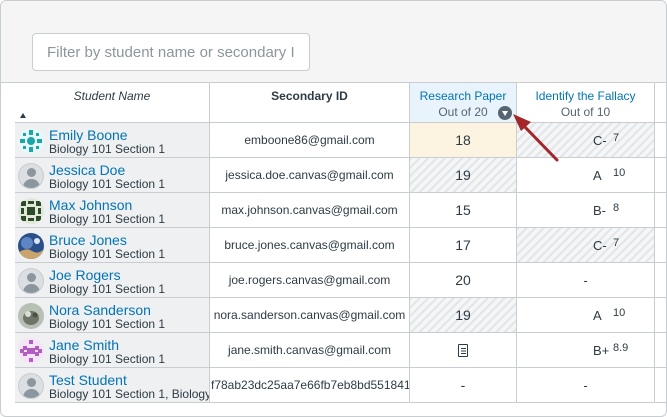 The height and width of the screenshot is (417, 667). I want to click on letter-grade: B-, so click(599, 210).